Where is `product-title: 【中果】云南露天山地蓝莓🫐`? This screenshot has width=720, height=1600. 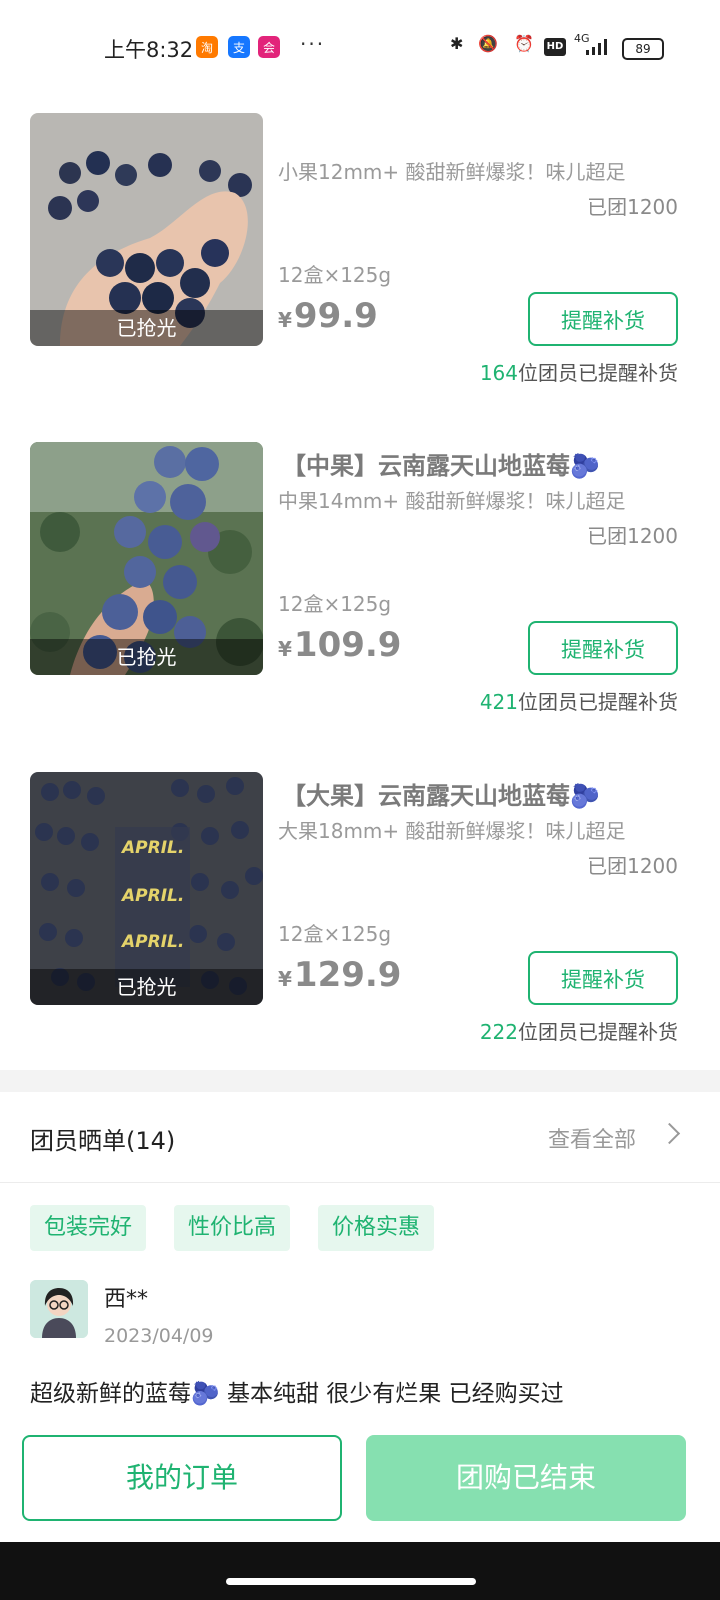
product-title: 【中果】云南露天山地蓝莓🫐 is located at coordinates (441, 466).